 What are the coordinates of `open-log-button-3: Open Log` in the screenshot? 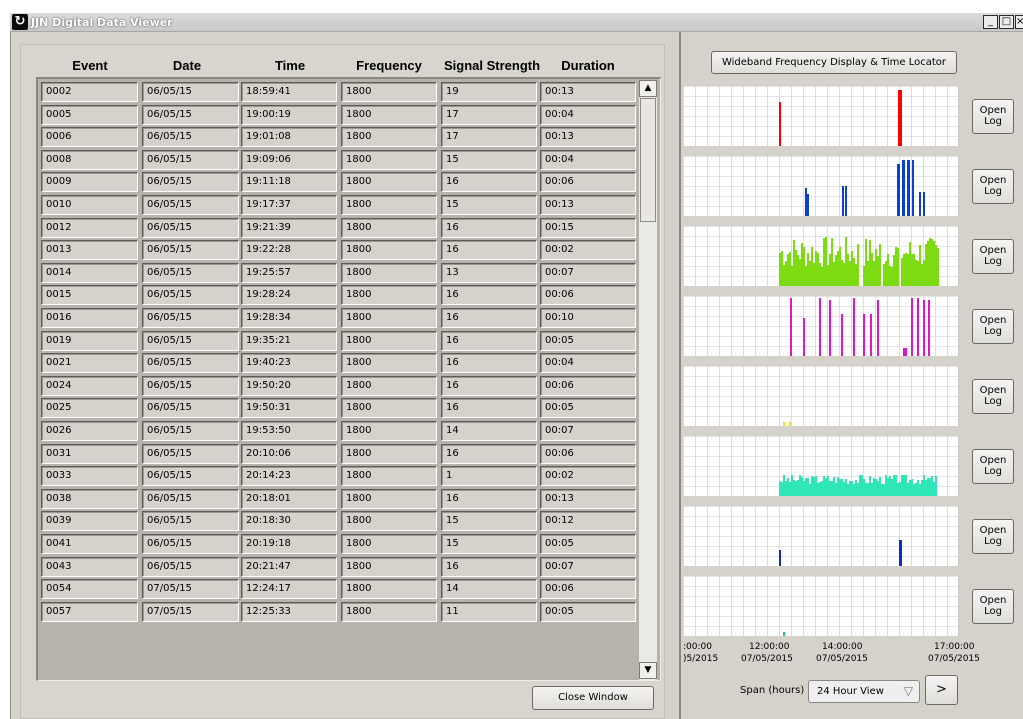 It's located at (993, 256).